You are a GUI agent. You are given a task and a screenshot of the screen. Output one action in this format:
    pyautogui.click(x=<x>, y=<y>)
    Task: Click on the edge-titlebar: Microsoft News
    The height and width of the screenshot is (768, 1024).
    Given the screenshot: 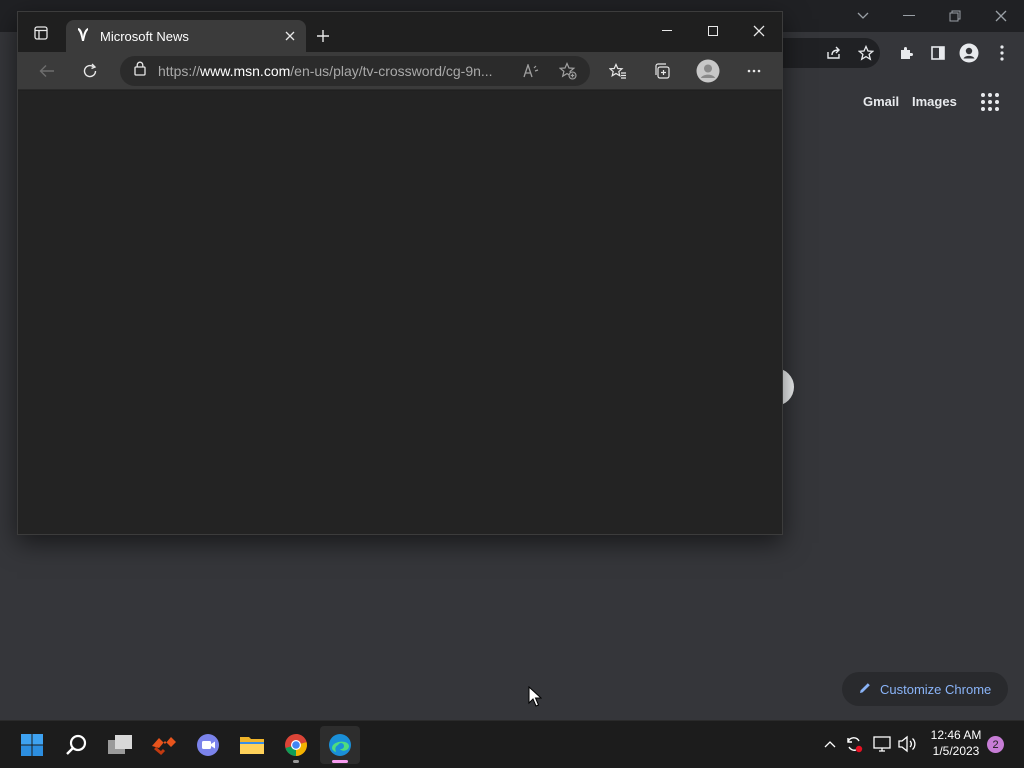 What is the action you would take?
    pyautogui.click(x=400, y=32)
    